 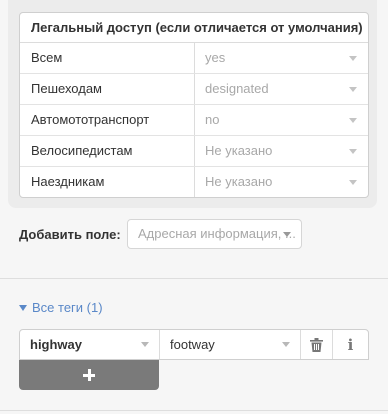 What do you see at coordinates (281, 151) in the screenshot?
I see `access-combo-bicycle: Не указано` at bounding box center [281, 151].